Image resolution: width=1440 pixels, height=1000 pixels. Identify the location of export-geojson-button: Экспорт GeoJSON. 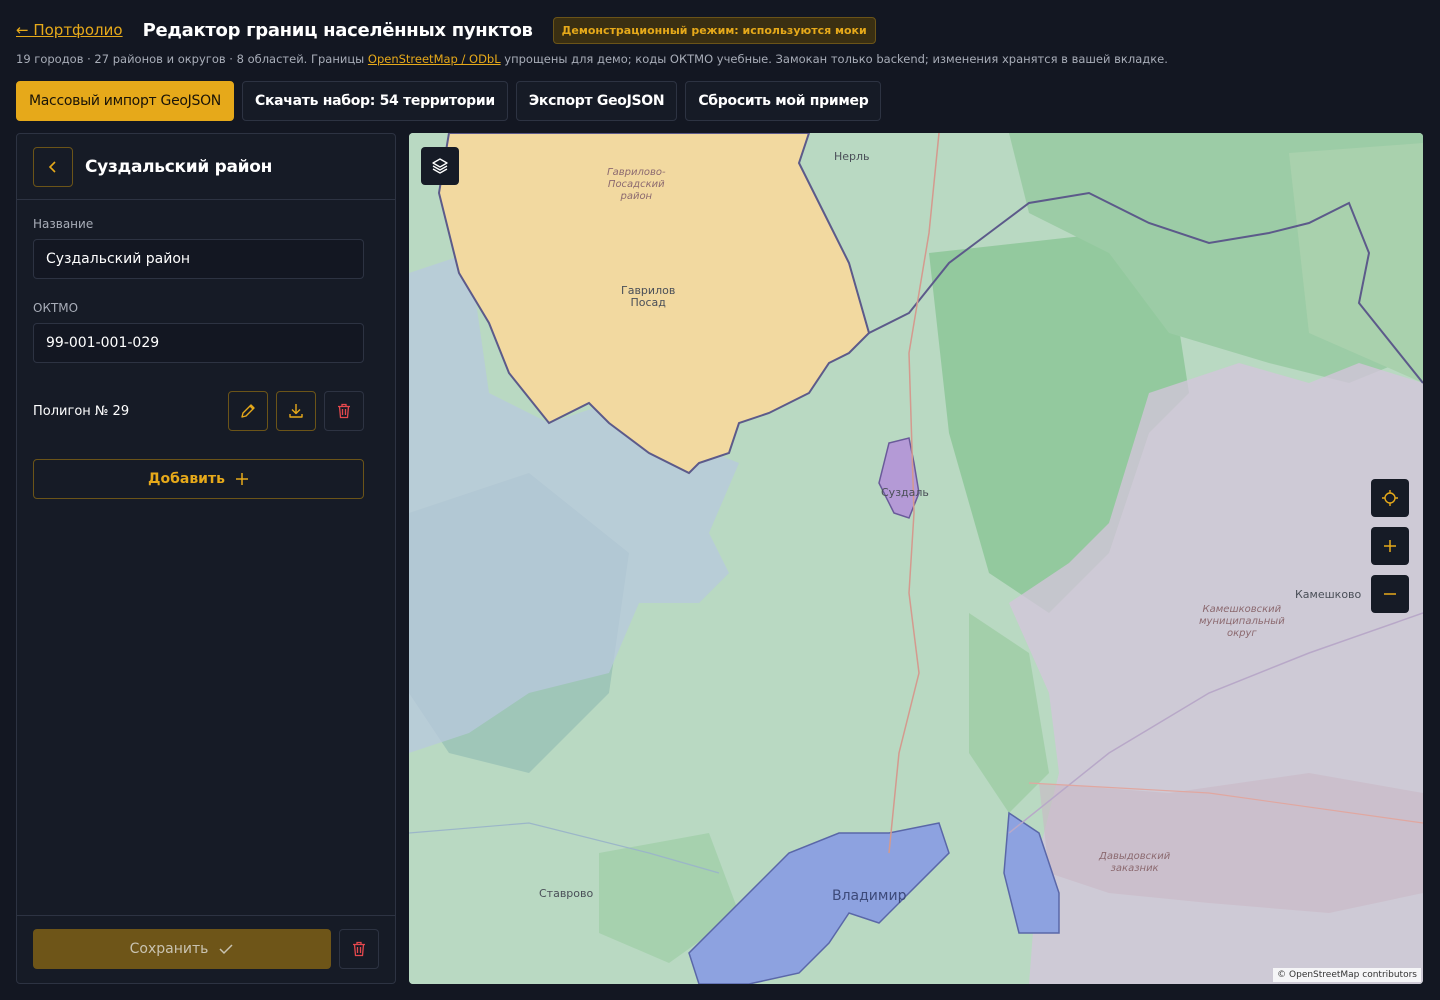
(596, 101).